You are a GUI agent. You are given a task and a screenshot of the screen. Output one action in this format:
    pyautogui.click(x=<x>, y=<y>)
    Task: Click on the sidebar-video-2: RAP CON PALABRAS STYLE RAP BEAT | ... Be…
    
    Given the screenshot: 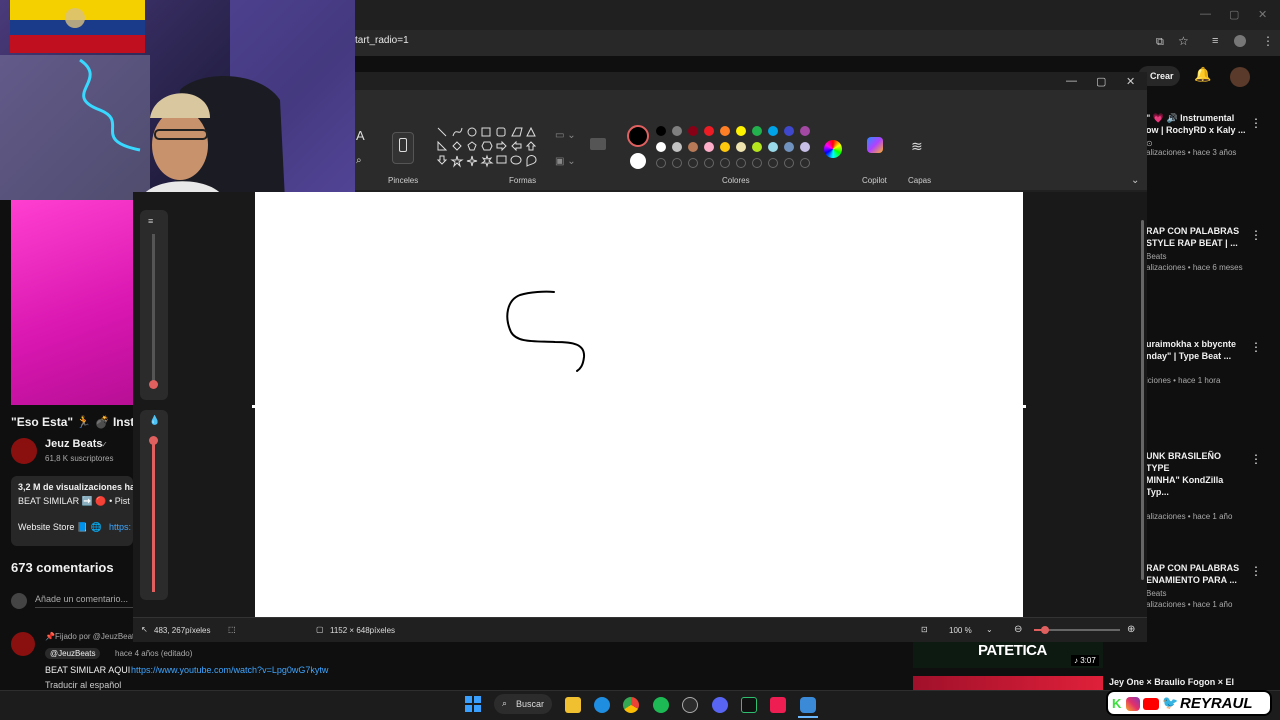 What is the action you would take?
    pyautogui.click(x=1196, y=248)
    